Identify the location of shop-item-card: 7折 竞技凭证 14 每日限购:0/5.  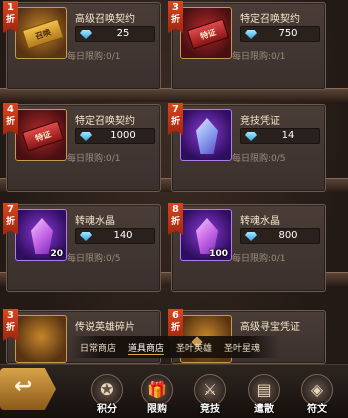
(247, 147).